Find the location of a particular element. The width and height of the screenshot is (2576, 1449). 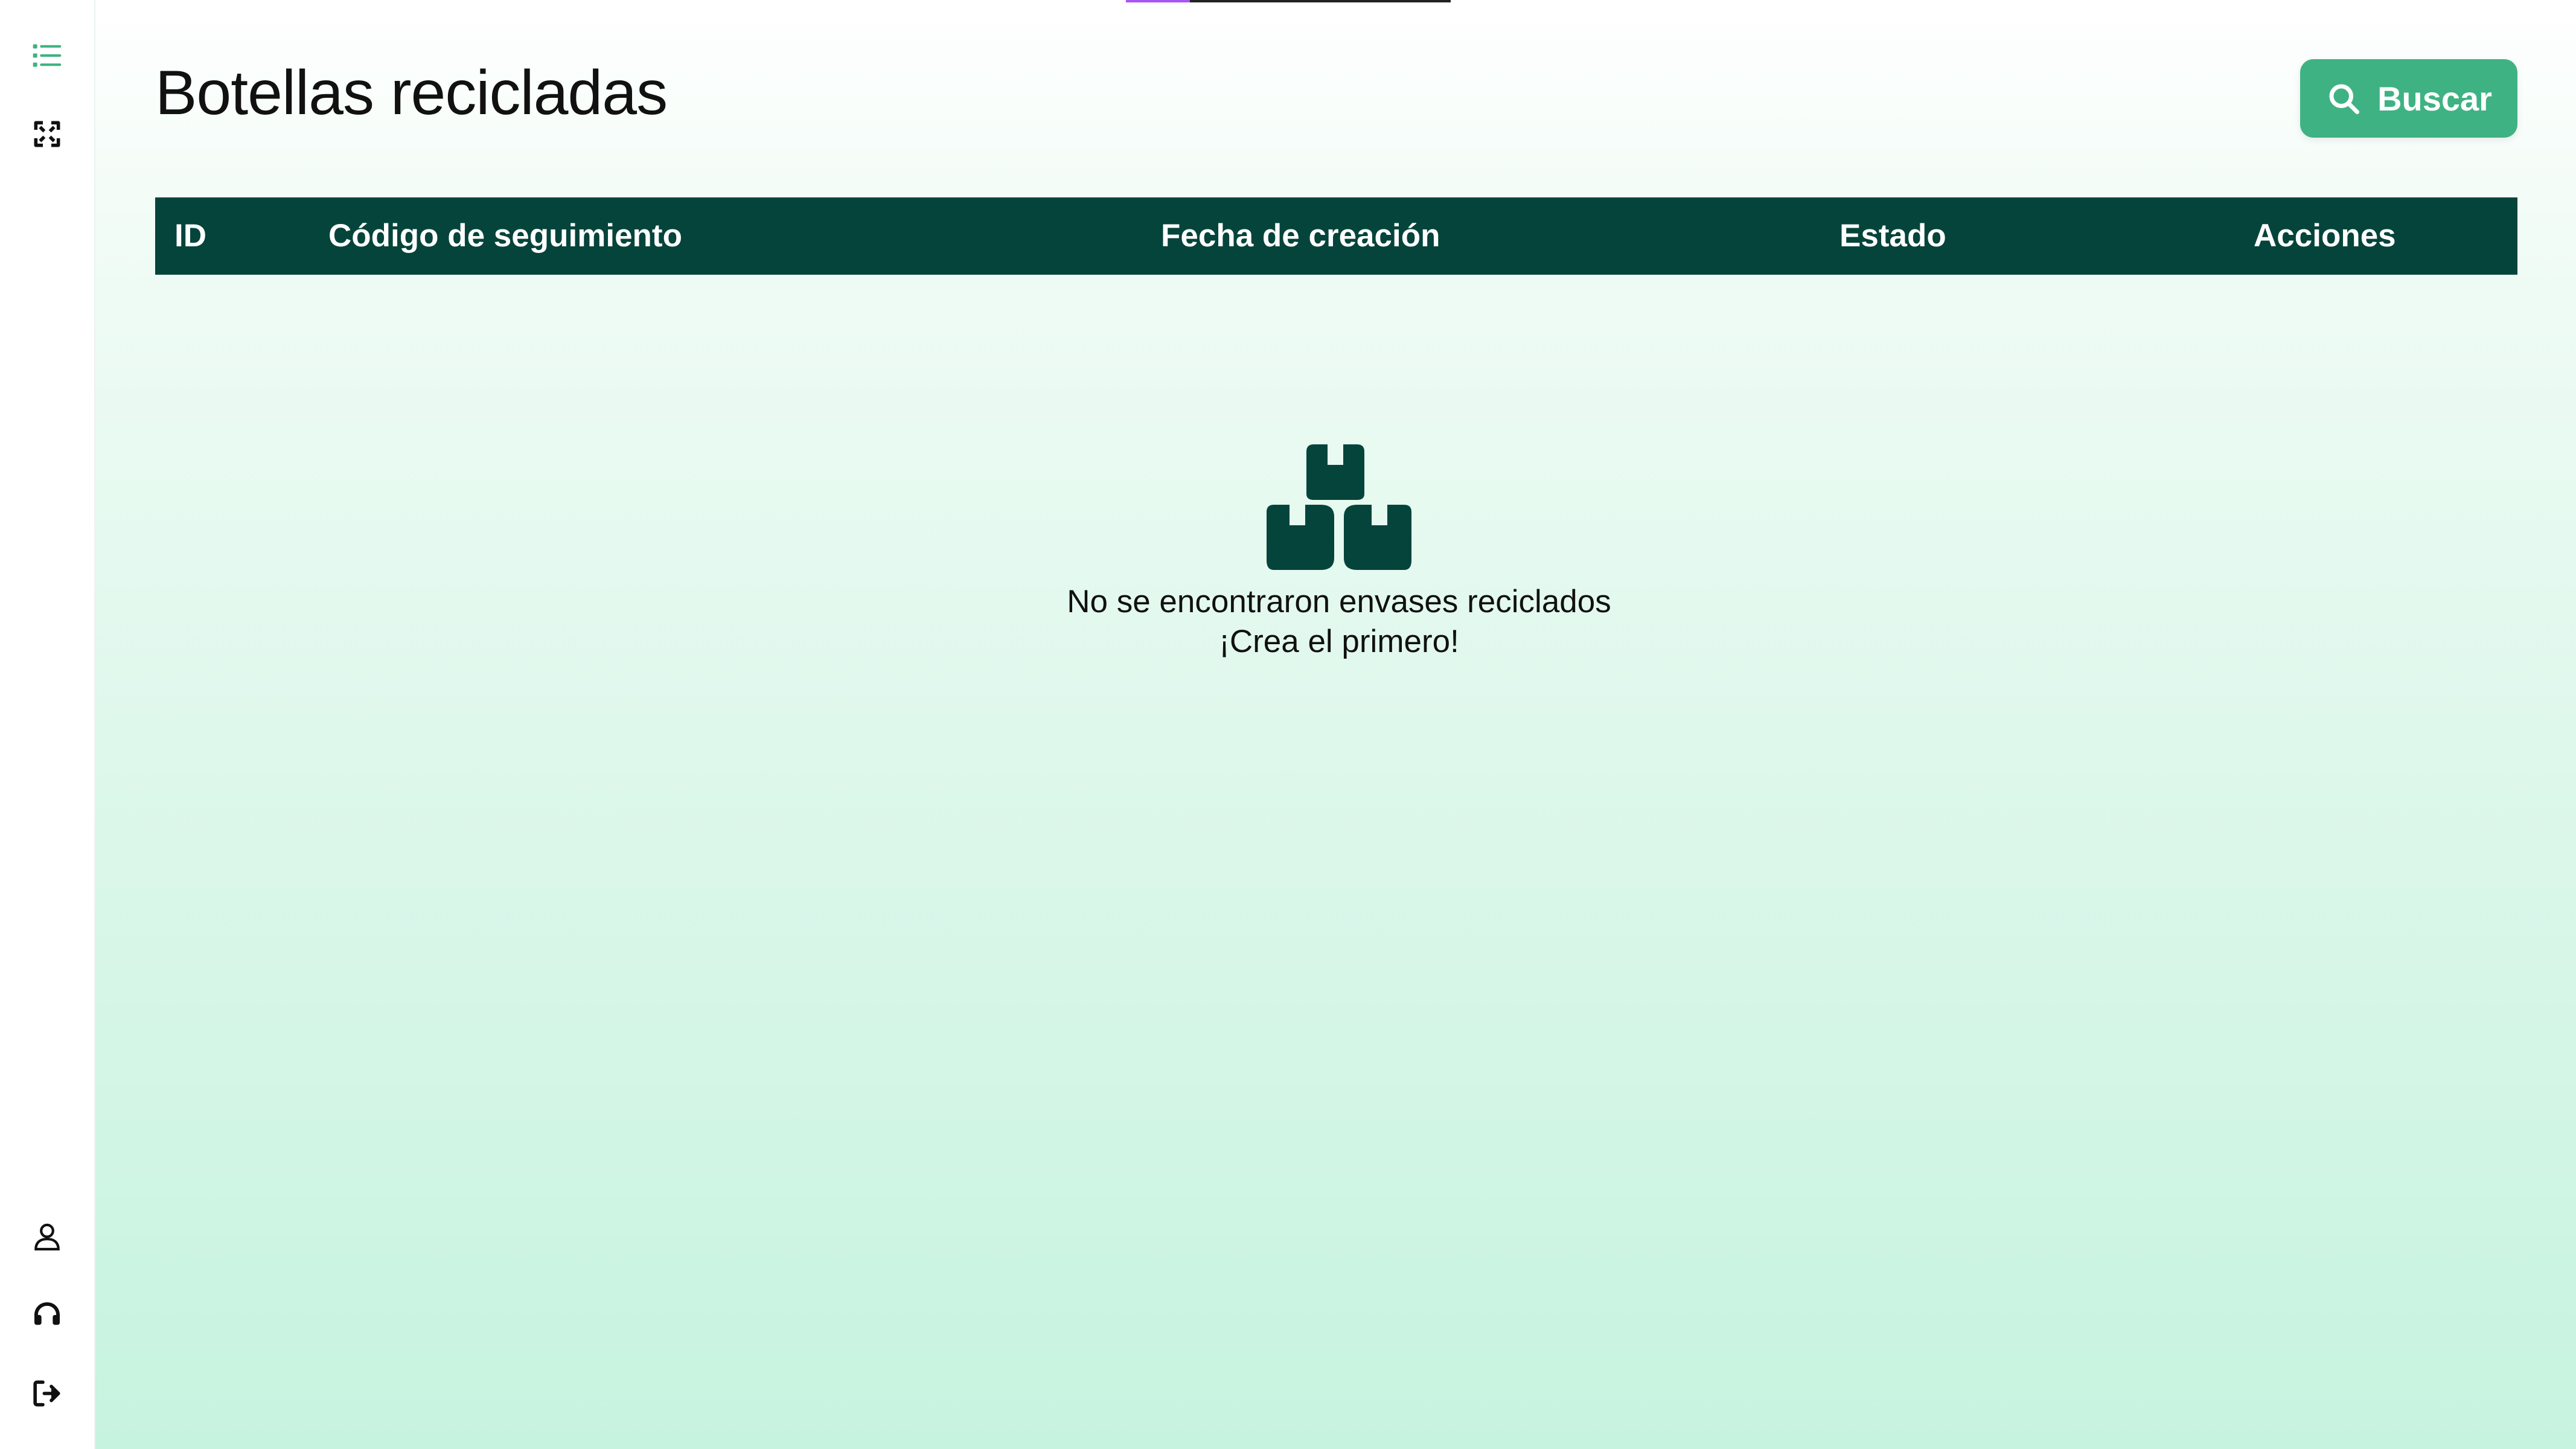

sidebar is located at coordinates (48, 724).